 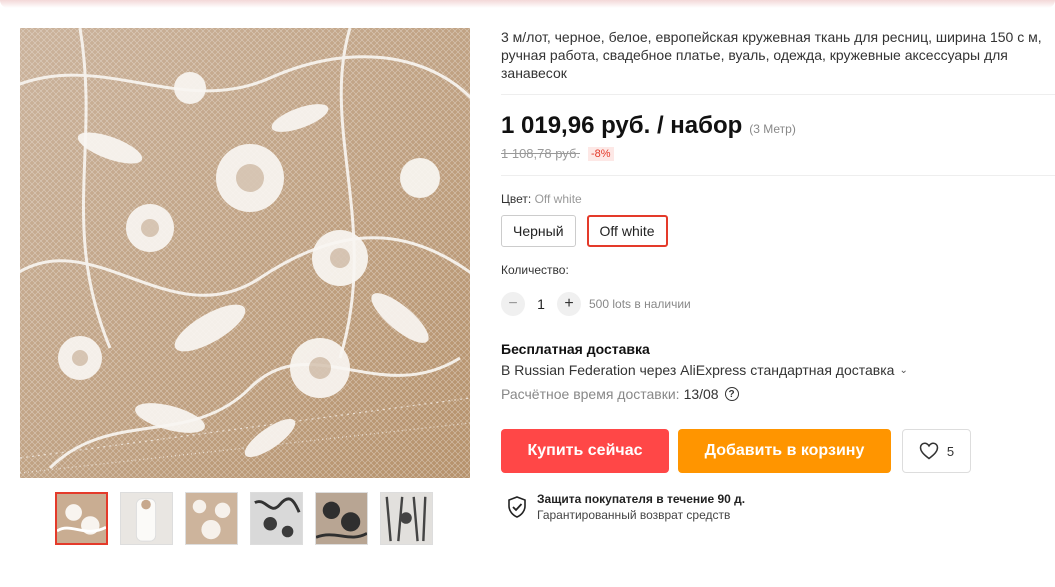 What do you see at coordinates (590, 394) in the screenshot?
I see `eta-label: Расчётное время доставки:` at bounding box center [590, 394].